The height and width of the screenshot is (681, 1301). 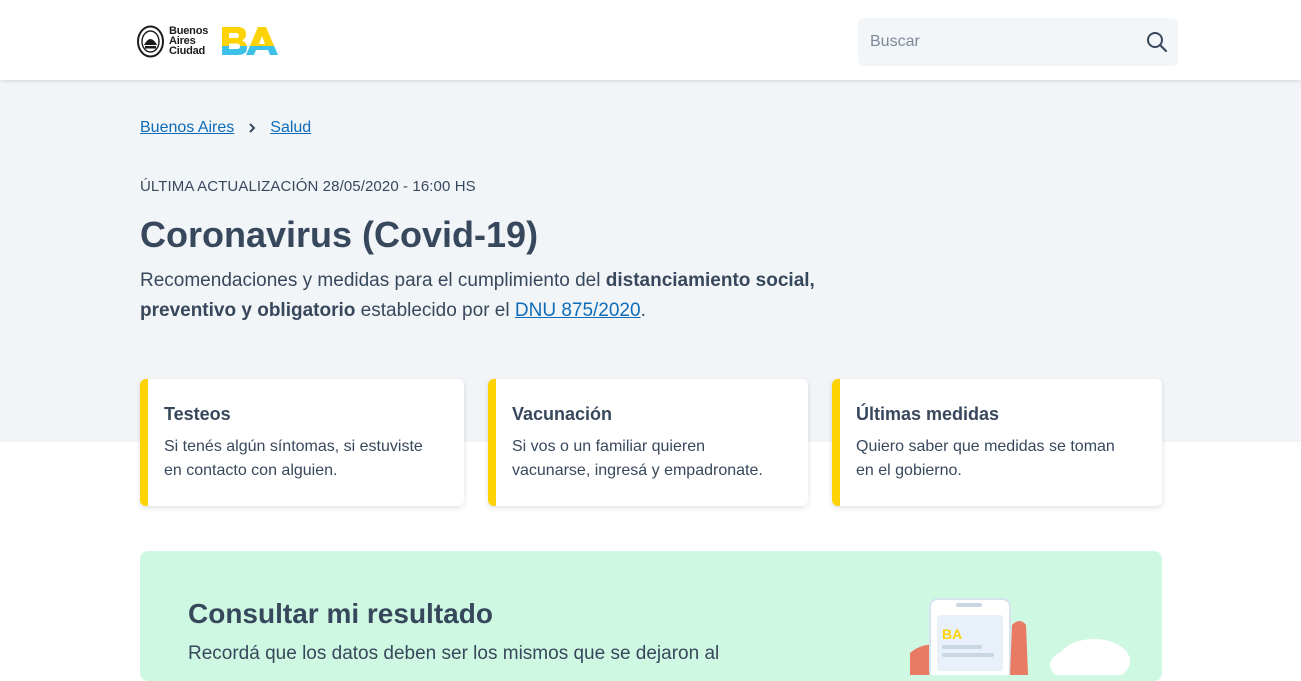 What do you see at coordinates (1157, 42) in the screenshot?
I see `search-icon` at bounding box center [1157, 42].